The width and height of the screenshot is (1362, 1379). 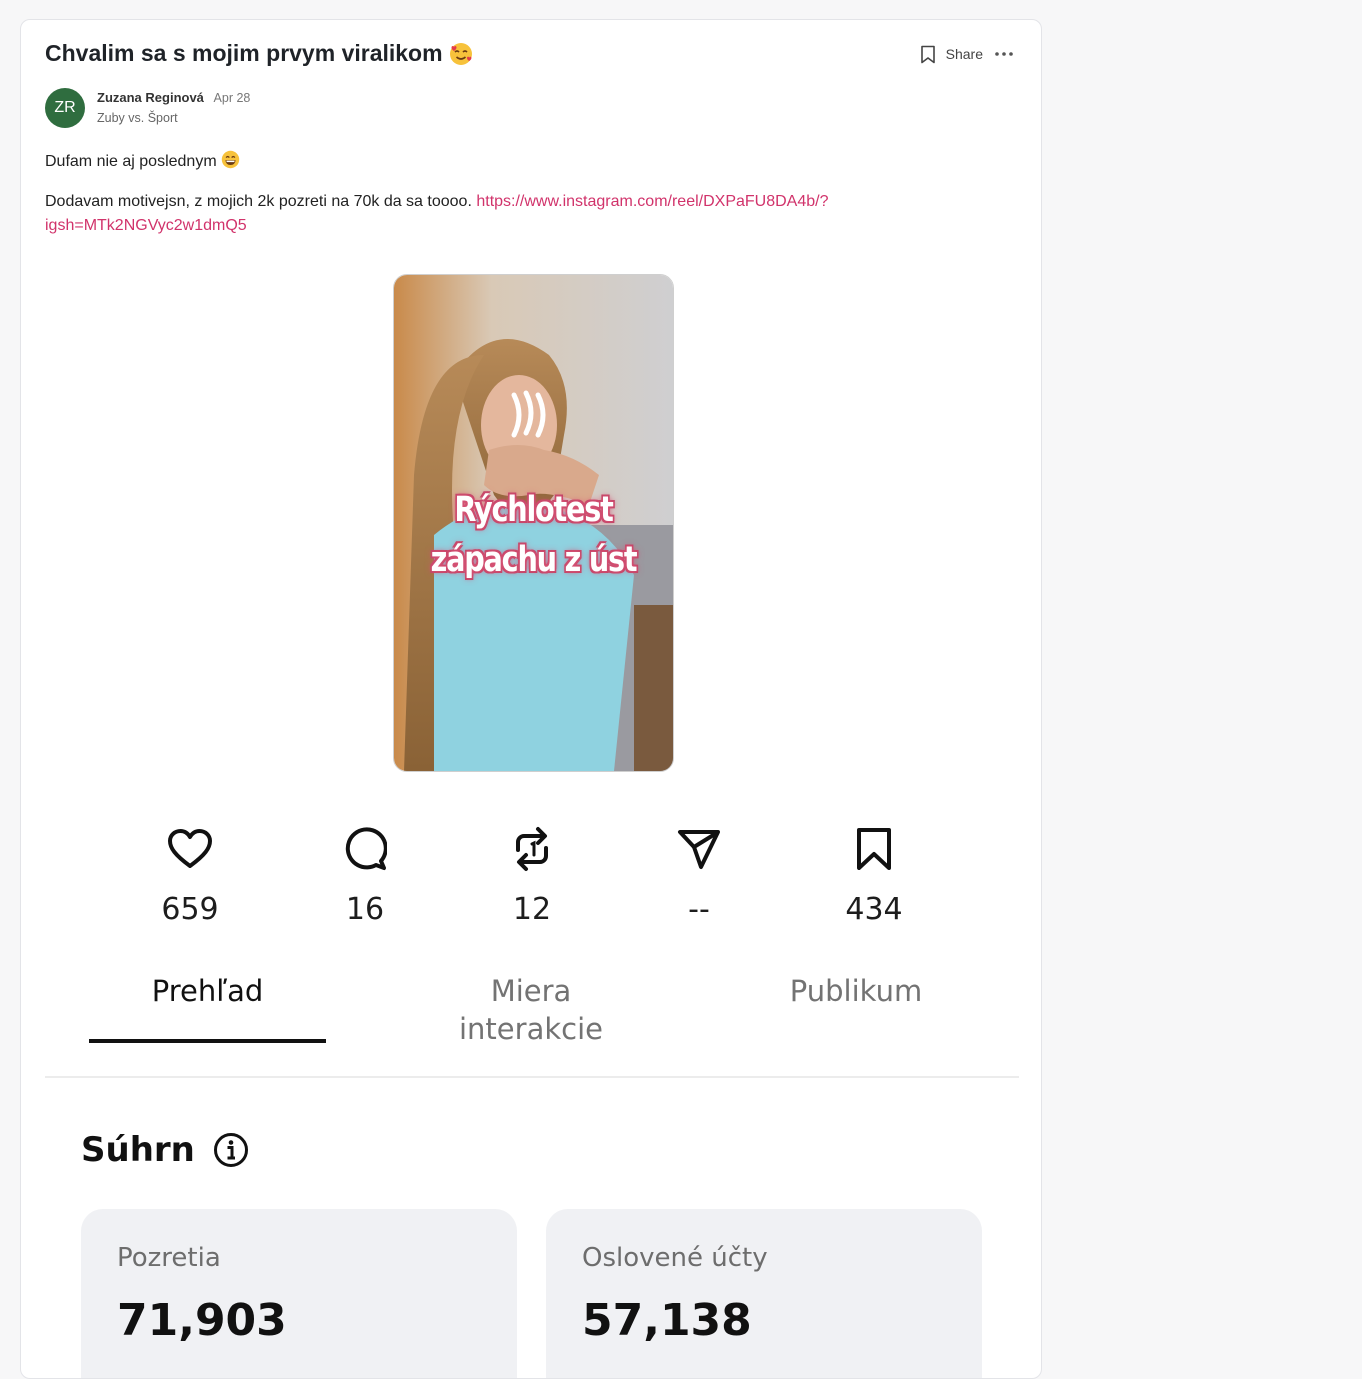 What do you see at coordinates (207, 991) in the screenshot?
I see `tab-overview: Prehľad` at bounding box center [207, 991].